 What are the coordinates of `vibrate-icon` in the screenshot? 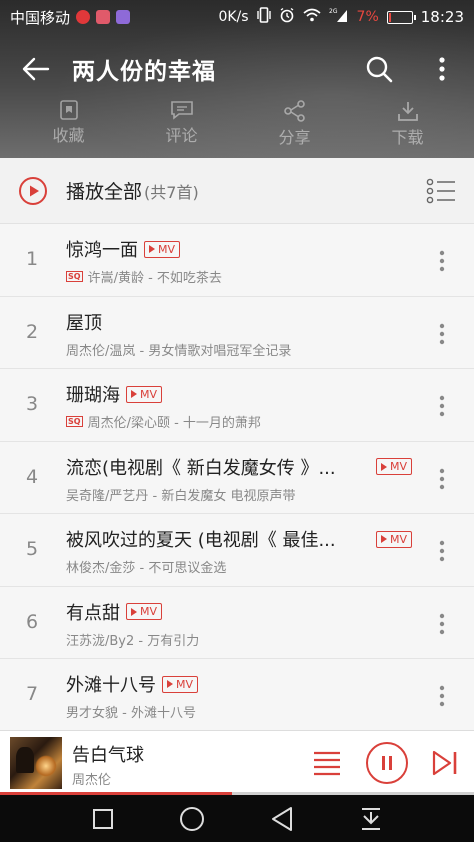 It's located at (263, 17).